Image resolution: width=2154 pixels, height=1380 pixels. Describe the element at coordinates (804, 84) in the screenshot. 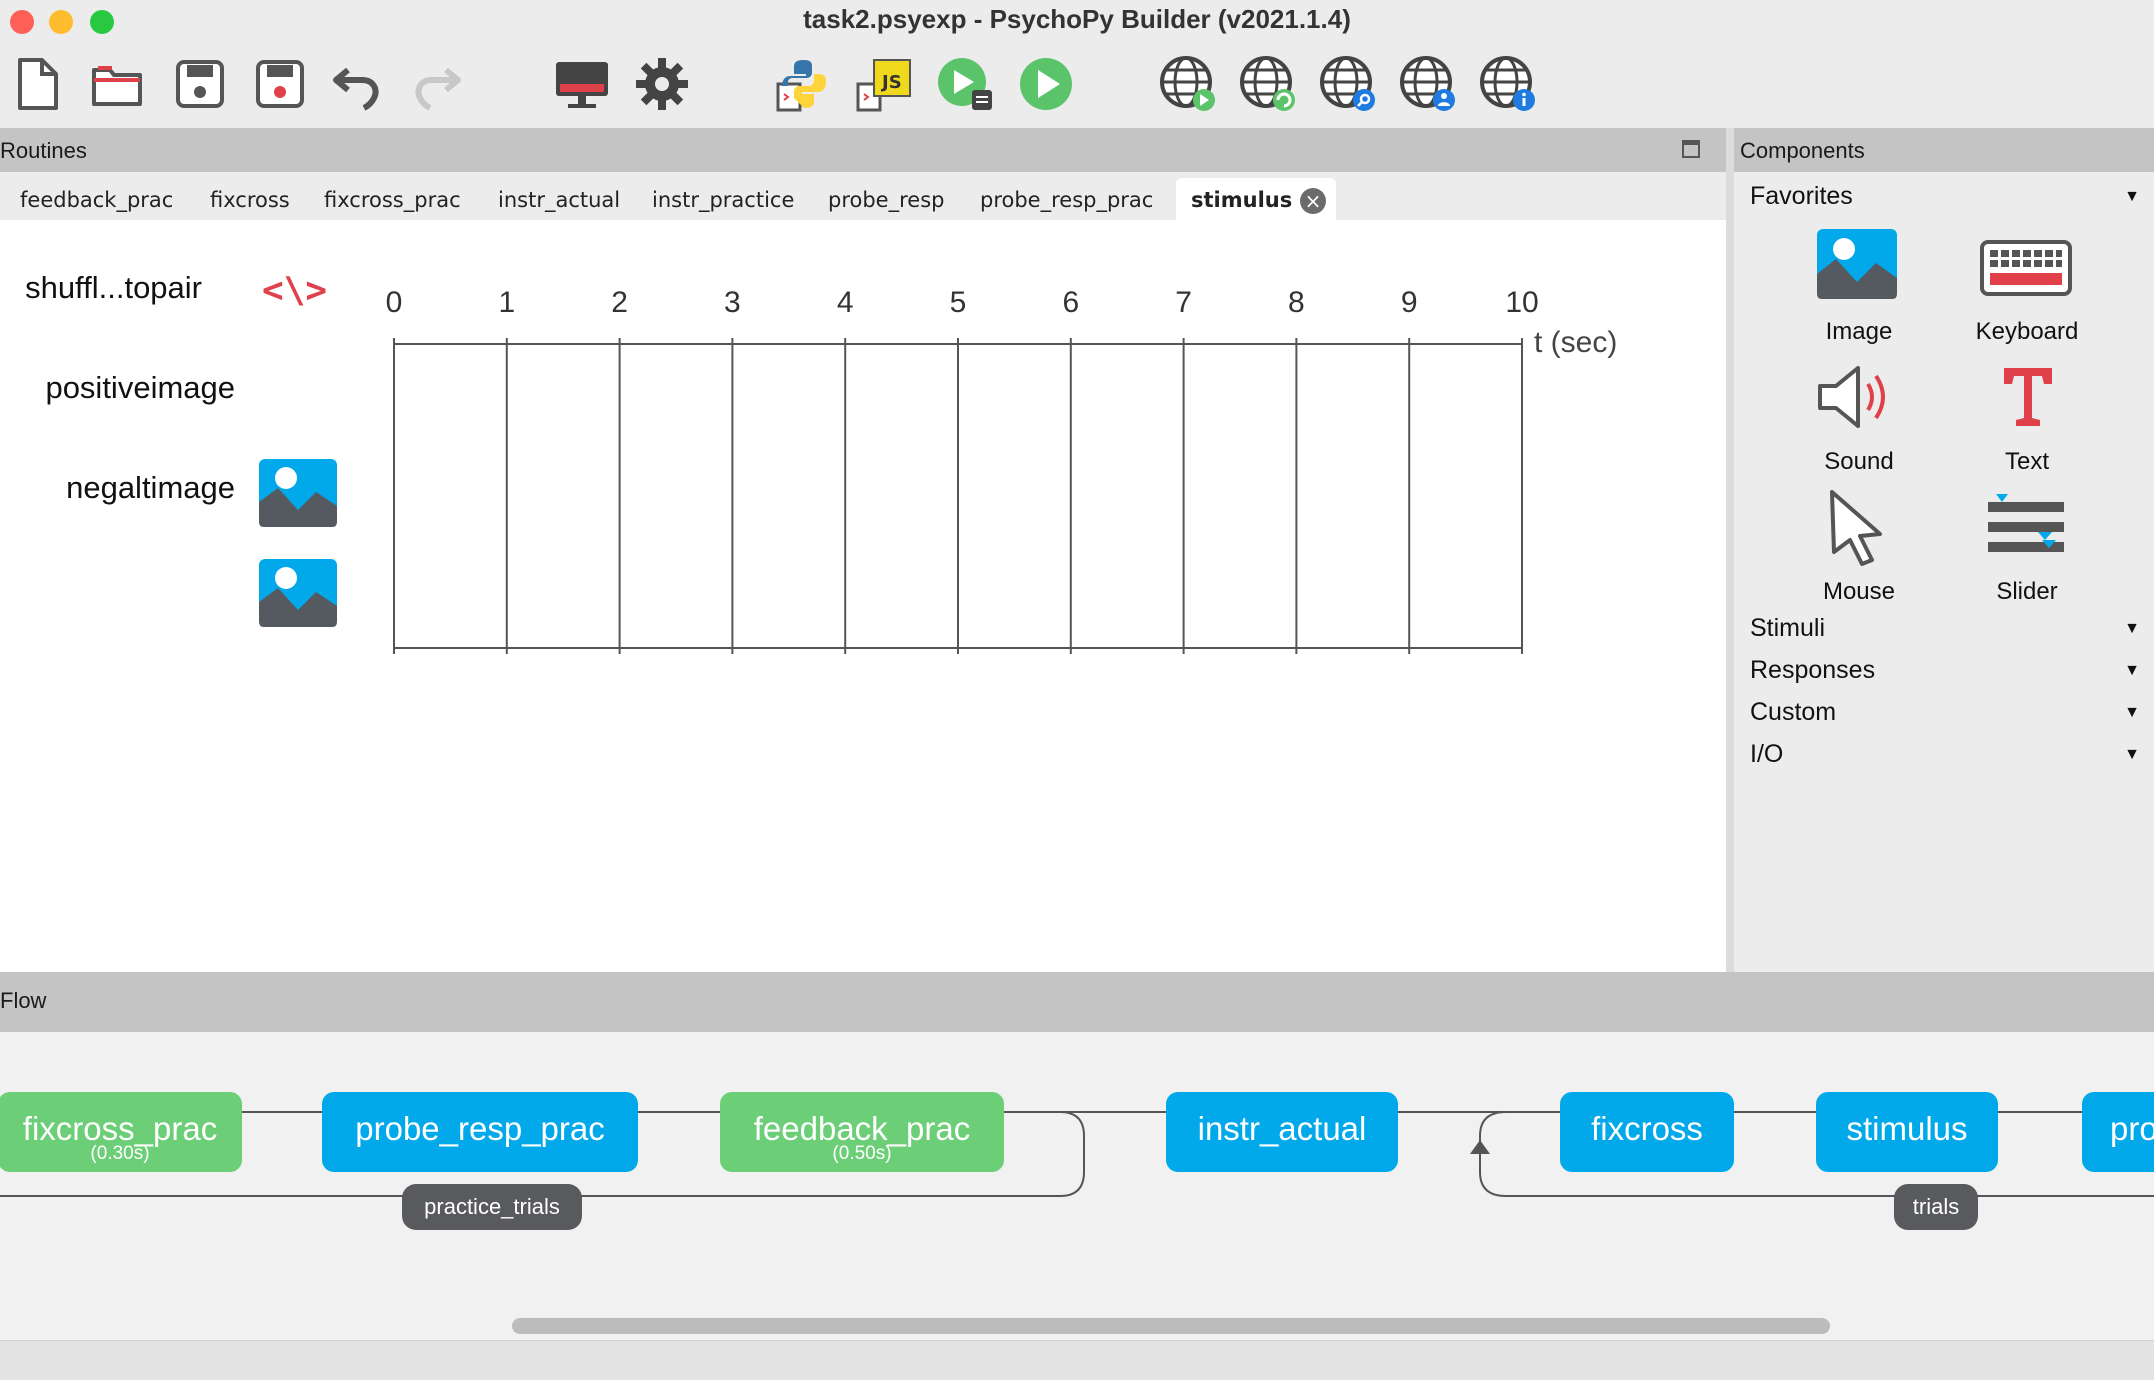

I see `compile-python-button` at that location.